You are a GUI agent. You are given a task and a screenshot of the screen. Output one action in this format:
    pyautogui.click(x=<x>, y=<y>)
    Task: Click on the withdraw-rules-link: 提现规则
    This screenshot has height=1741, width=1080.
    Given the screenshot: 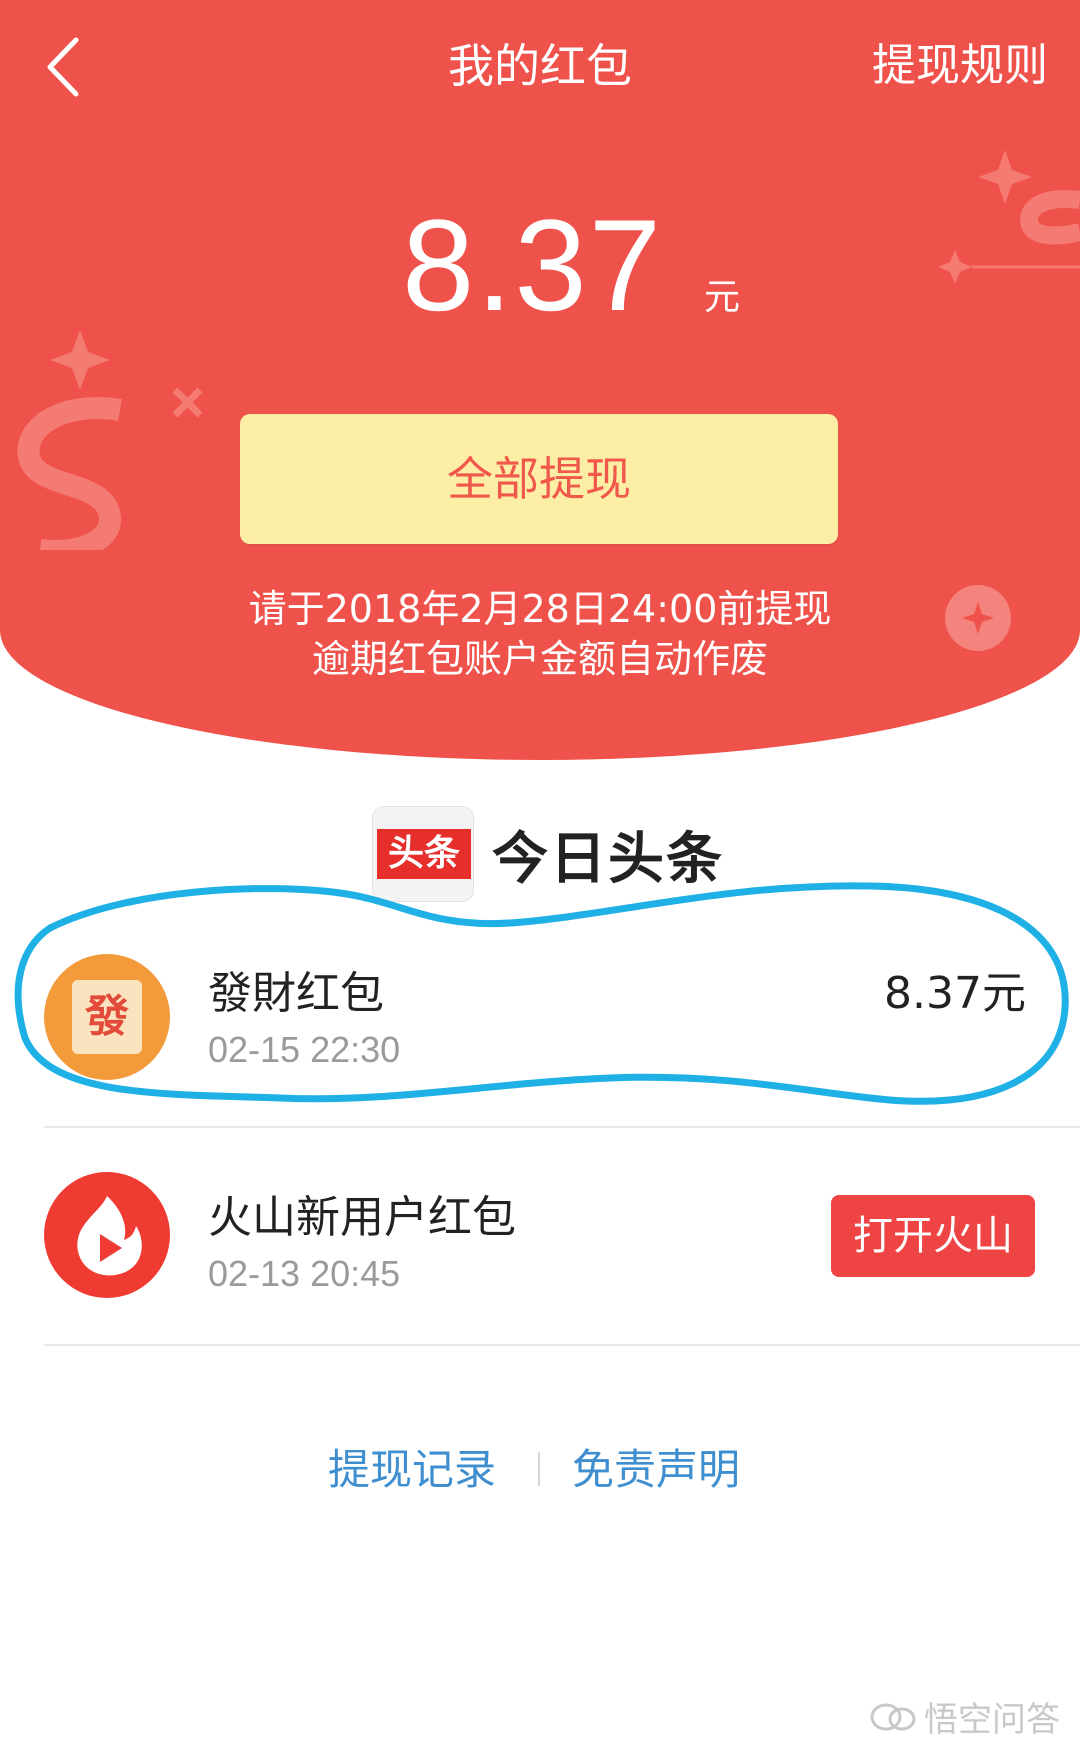 What is the action you would take?
    pyautogui.click(x=960, y=66)
    